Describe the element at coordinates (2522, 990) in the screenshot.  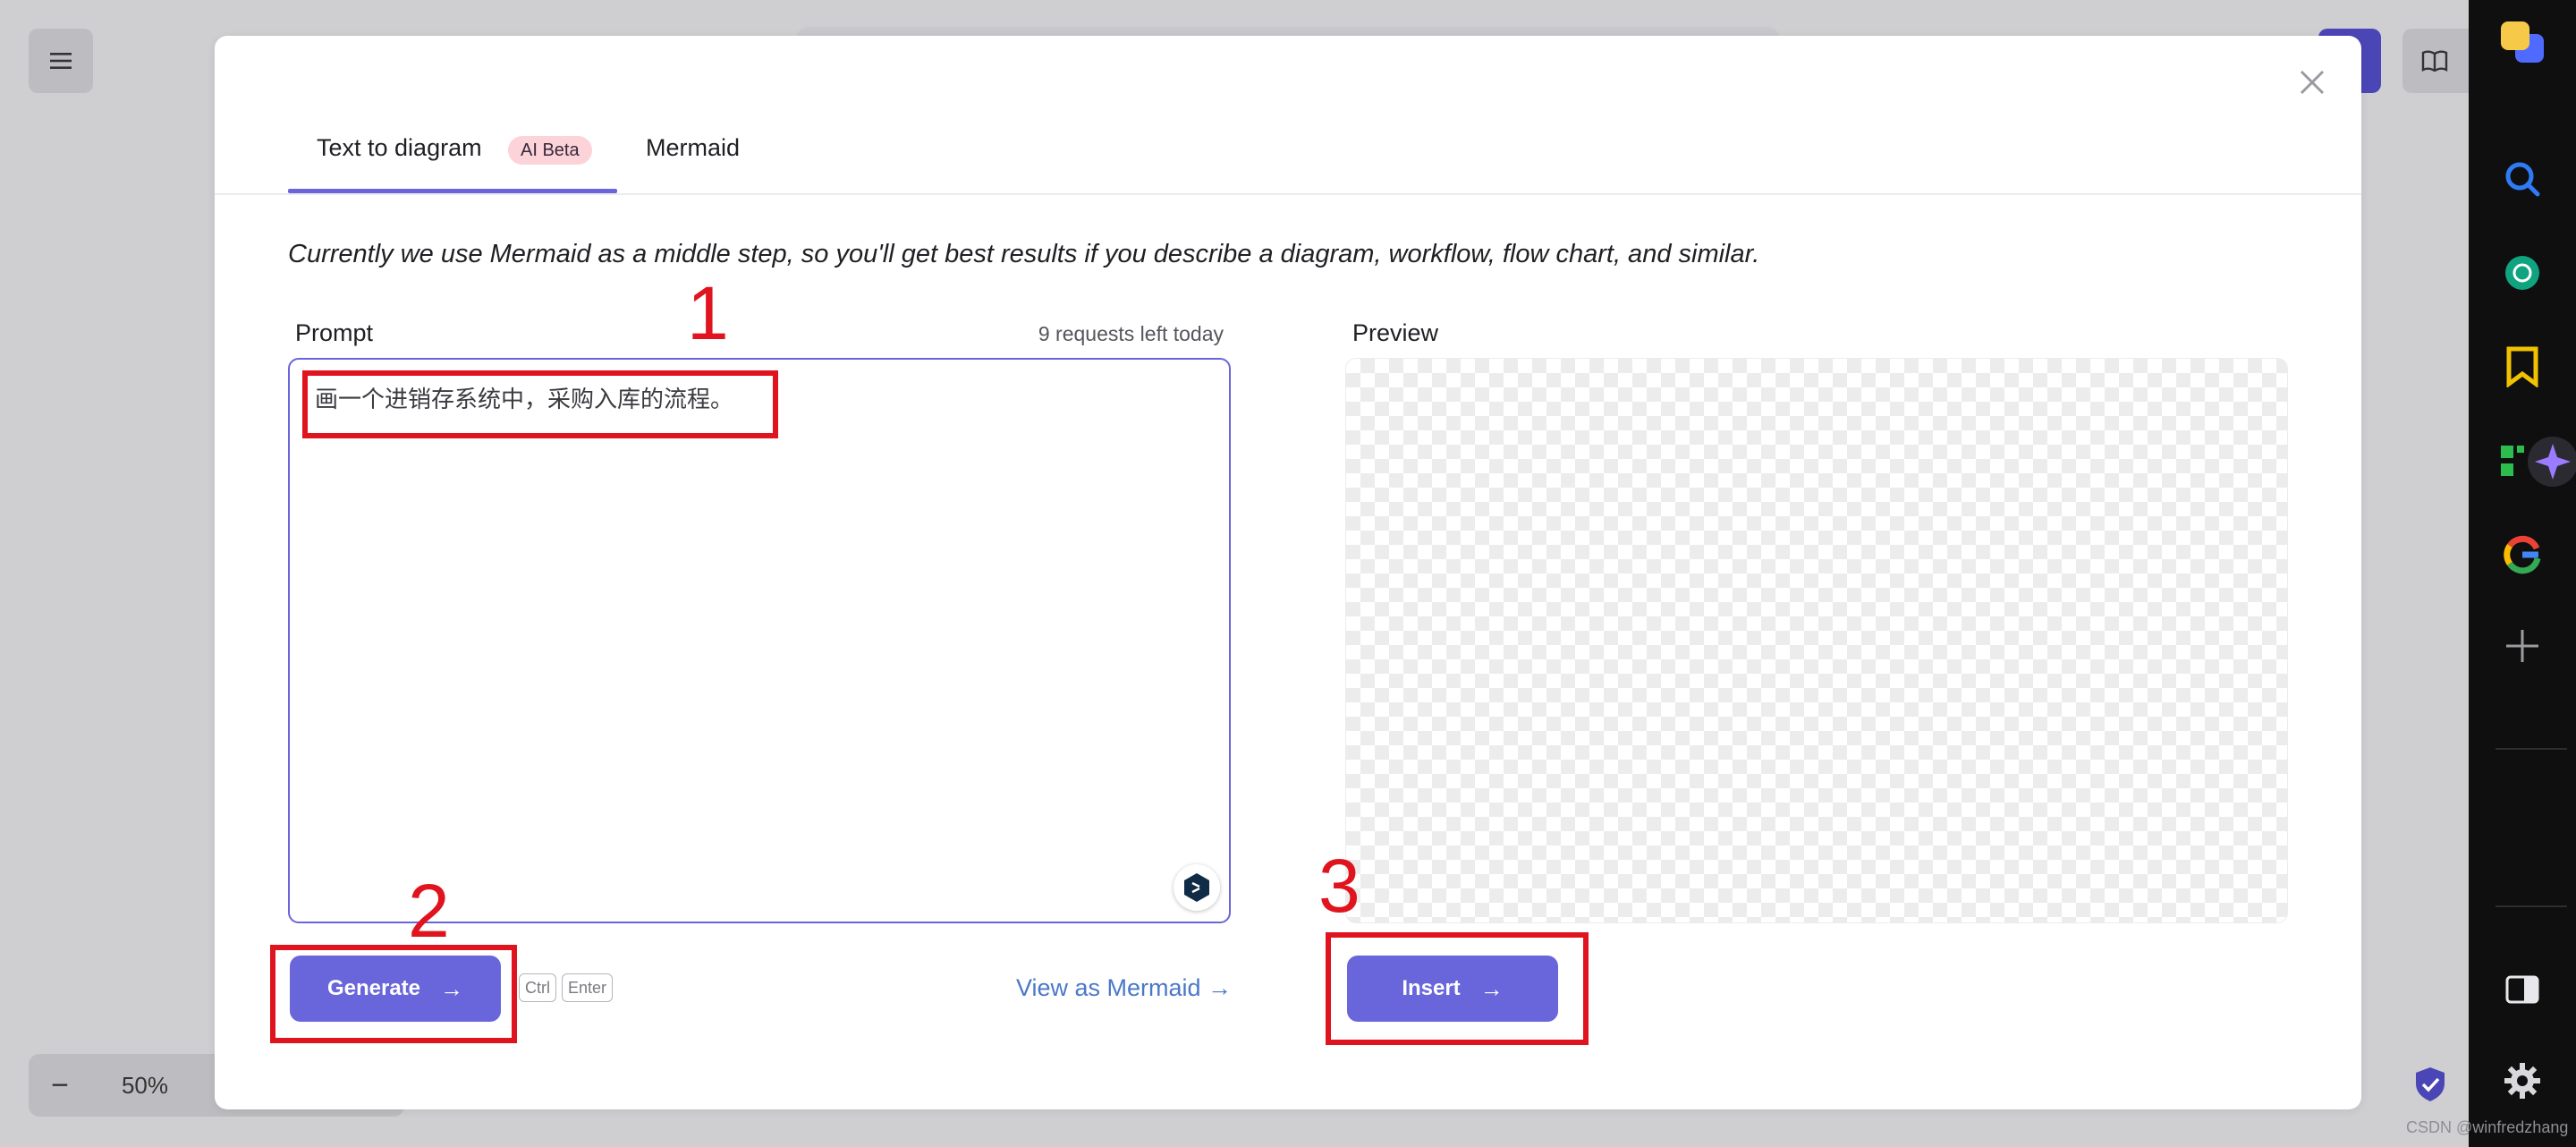
I see `split-panel-icon` at that location.